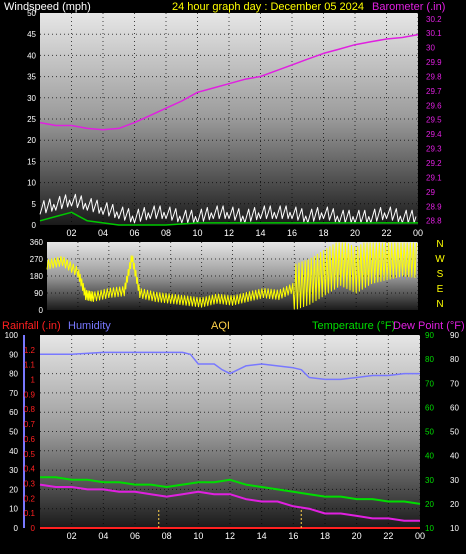 Image resolution: width=466 pixels, height=554 pixels. I want to click on temp-panel-xtick: 06, so click(135, 536).